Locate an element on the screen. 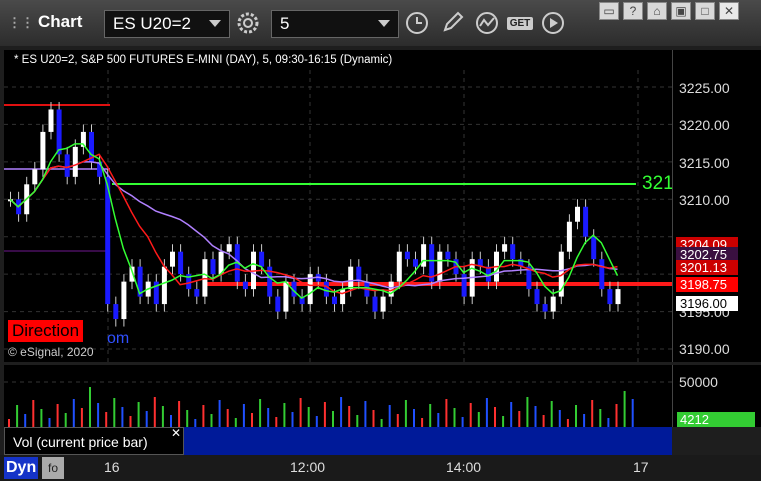 This screenshot has height=481, width=761. clock-icon is located at coordinates (417, 24).